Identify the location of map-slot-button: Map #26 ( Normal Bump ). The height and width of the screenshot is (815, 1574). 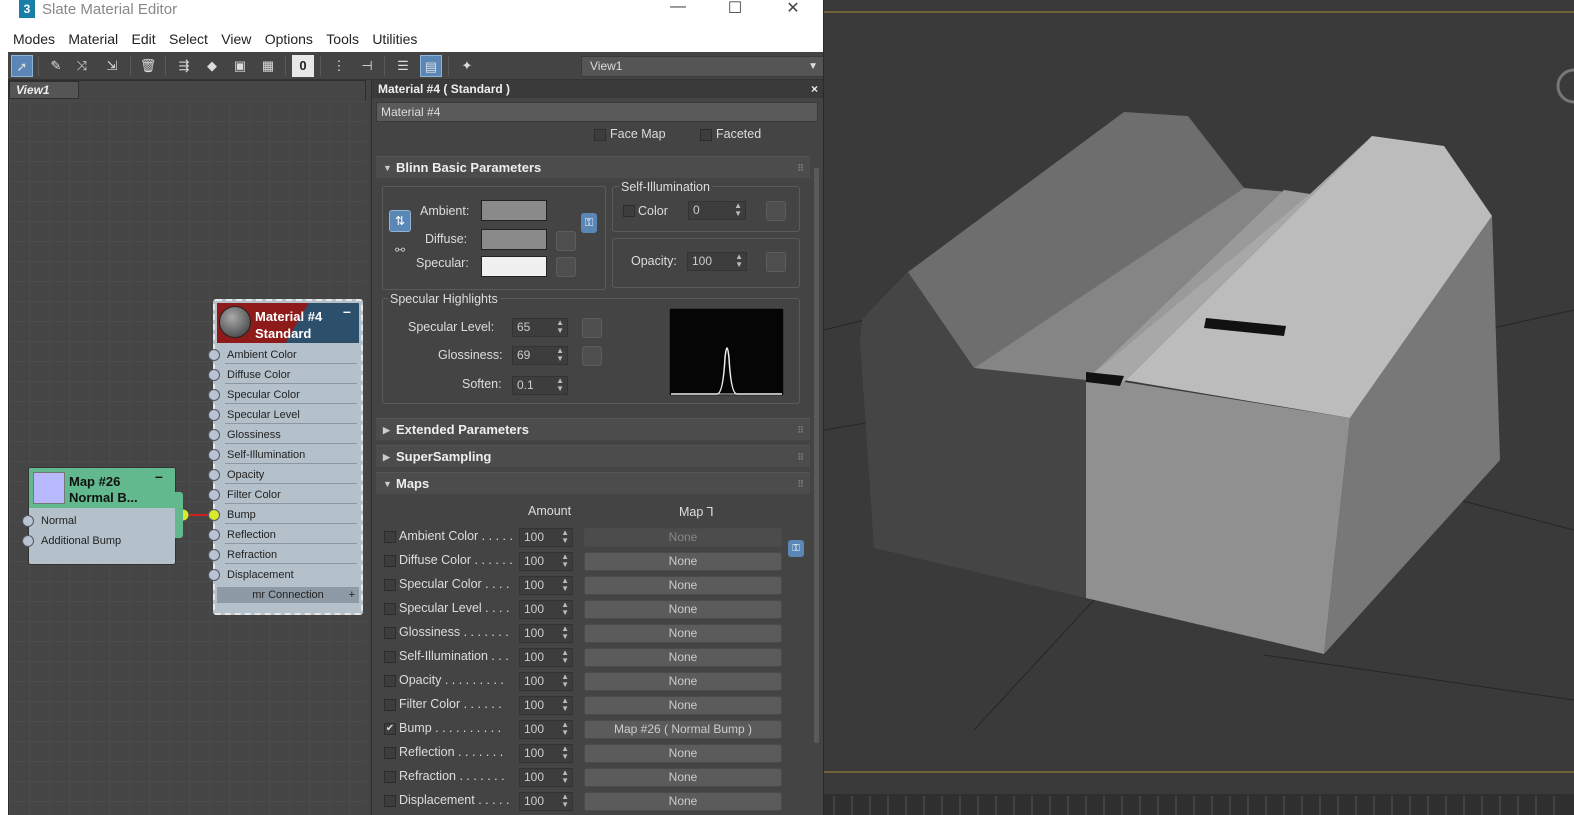
(683, 729).